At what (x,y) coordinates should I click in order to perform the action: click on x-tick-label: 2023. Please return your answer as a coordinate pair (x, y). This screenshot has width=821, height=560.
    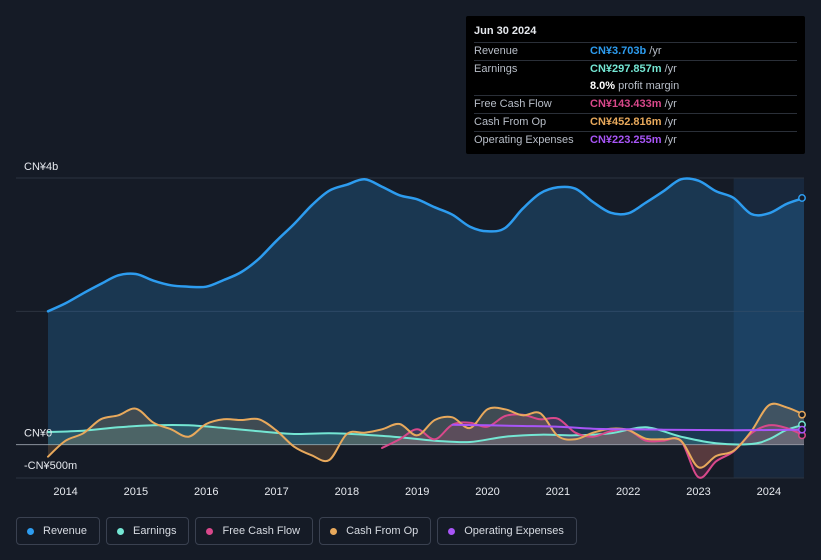
    Looking at the image, I should click on (698, 492).